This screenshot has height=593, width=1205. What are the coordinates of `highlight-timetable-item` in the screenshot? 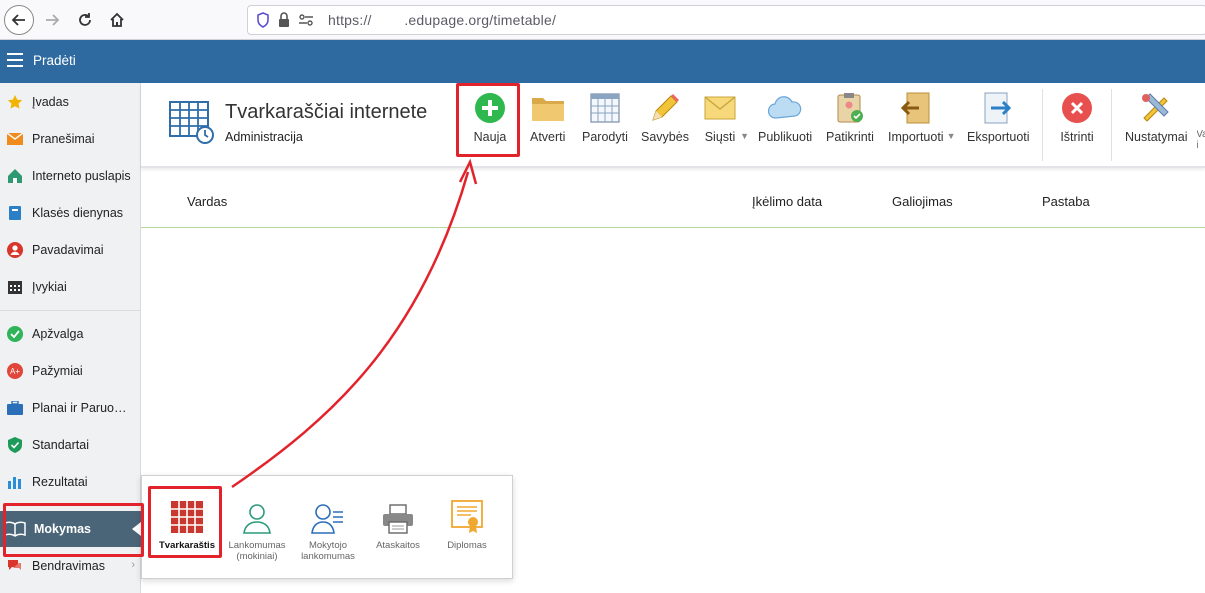 It's located at (185, 522).